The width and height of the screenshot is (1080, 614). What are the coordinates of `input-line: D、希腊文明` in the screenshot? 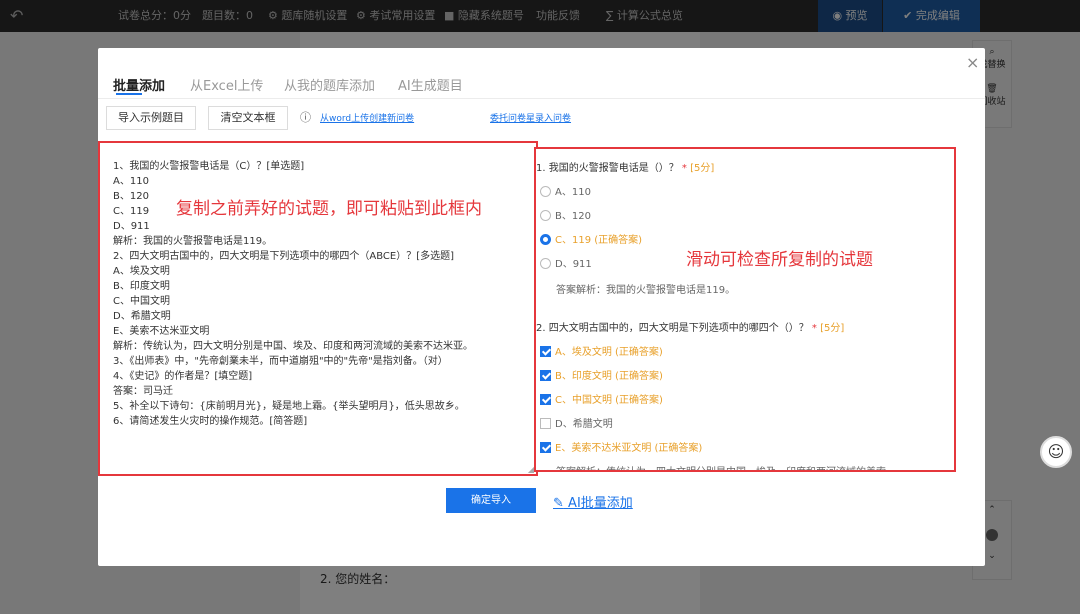 It's located at (142, 316).